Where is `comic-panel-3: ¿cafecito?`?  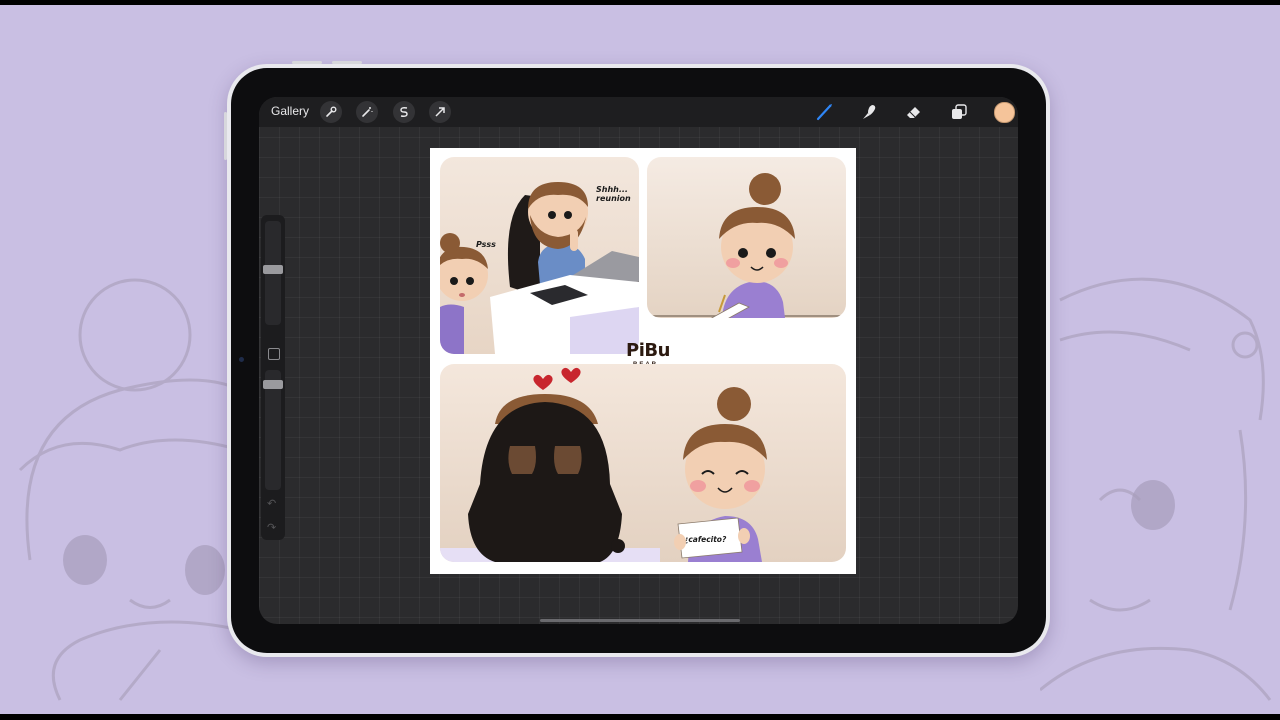 comic-panel-3: ¿cafecito? is located at coordinates (643, 463).